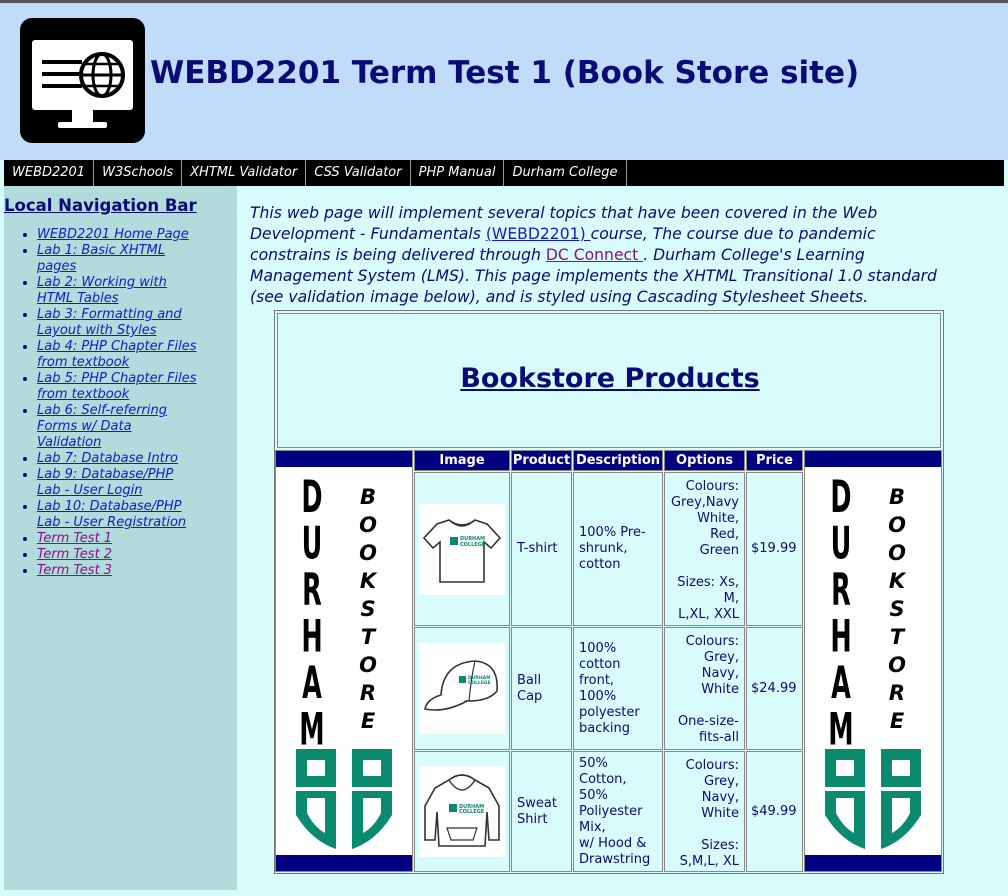  Describe the element at coordinates (541, 811) in the screenshot. I see `product-name: Sweat Shirt` at that location.